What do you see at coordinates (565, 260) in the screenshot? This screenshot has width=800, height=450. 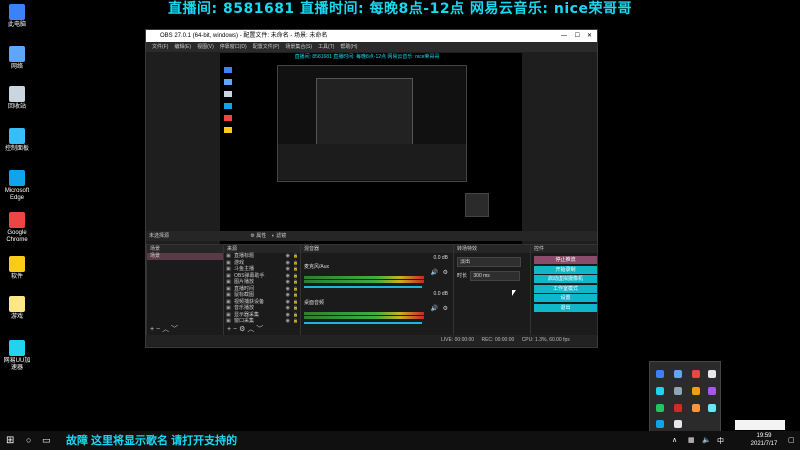 I see `control-button: 停止推流` at bounding box center [565, 260].